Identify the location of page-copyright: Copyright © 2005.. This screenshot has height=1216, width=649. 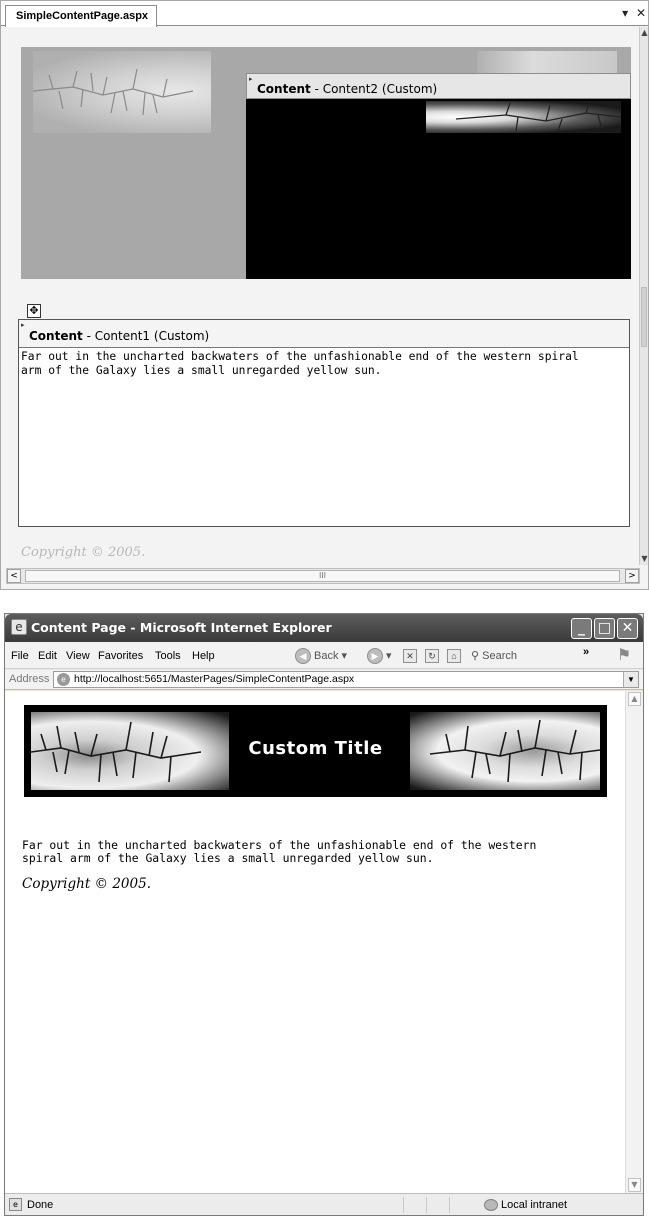
(86, 884).